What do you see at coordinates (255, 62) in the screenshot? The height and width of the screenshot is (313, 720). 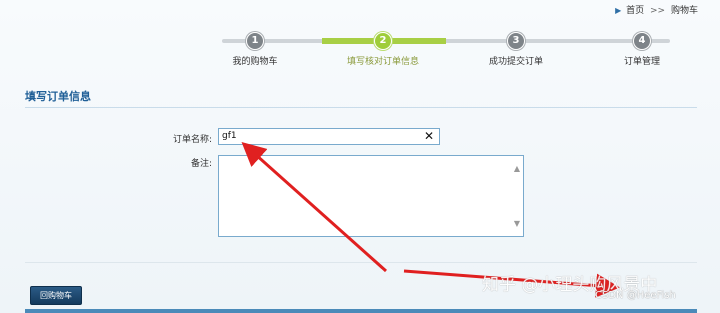 I see `step-label: 我的购物车` at bounding box center [255, 62].